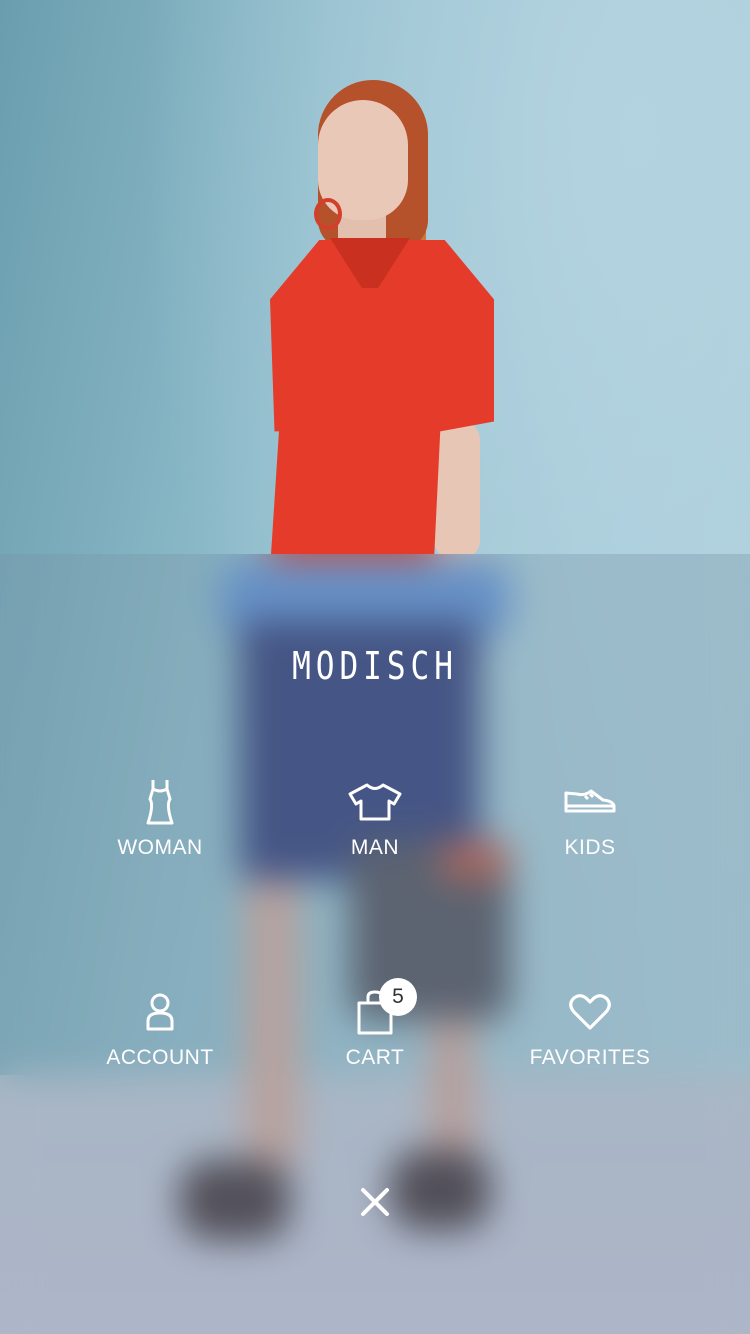 This screenshot has width=750, height=1334. What do you see at coordinates (160, 1057) in the screenshot?
I see `menu-item-label: ACCOUNT` at bounding box center [160, 1057].